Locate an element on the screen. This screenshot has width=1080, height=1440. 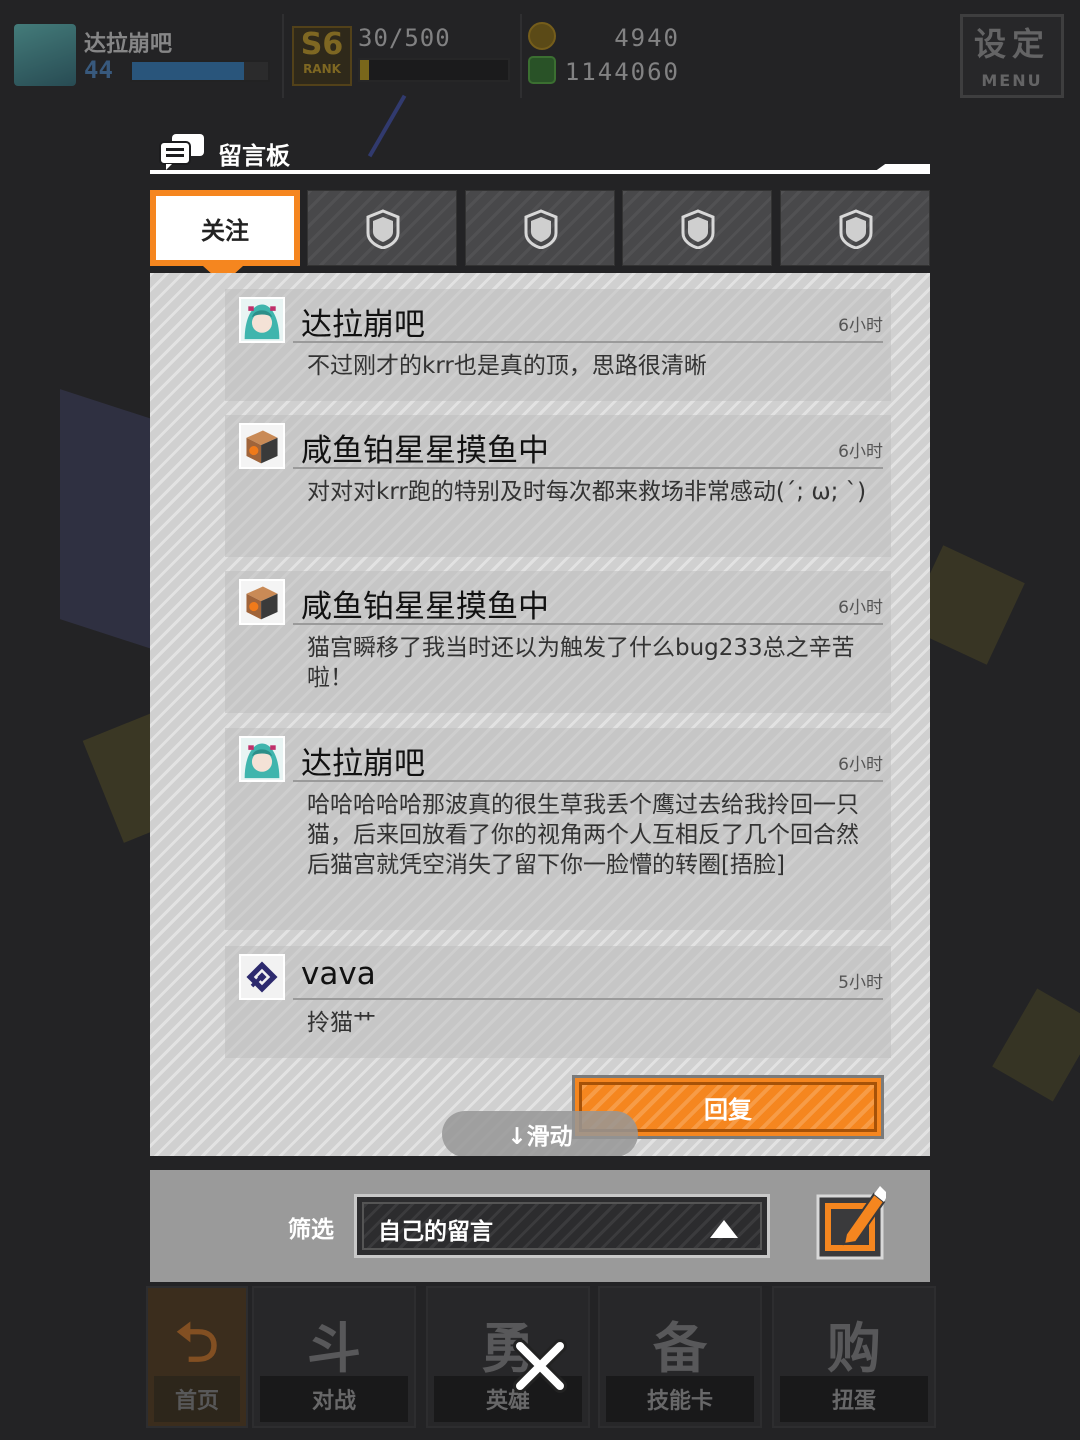
dialog-title: 留言板 is located at coordinates (254, 156).